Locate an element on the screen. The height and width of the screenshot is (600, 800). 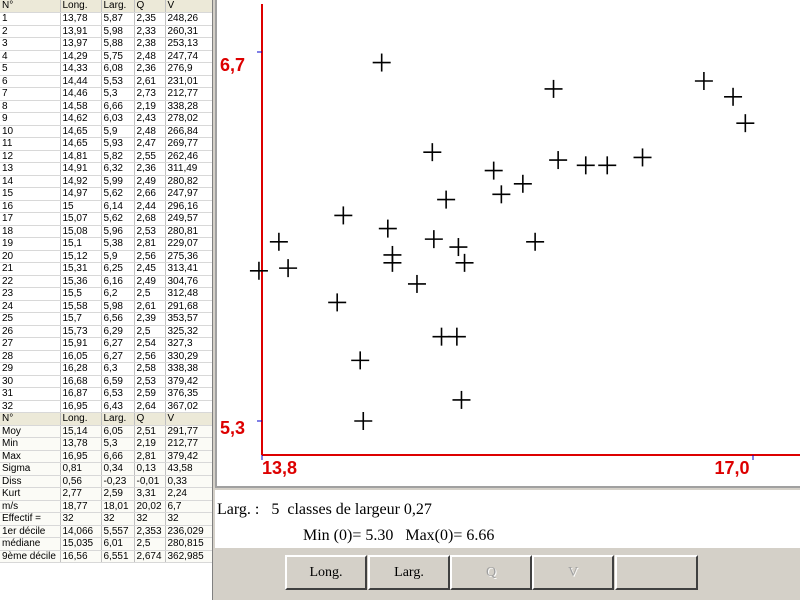
grid-cell: Diss is located at coordinates (30, 481).